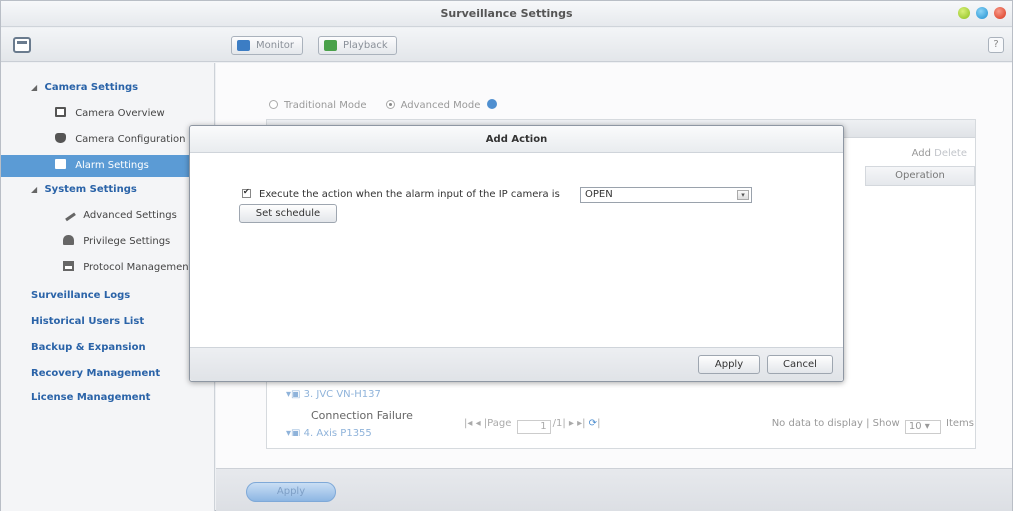 This screenshot has height=511, width=1013. I want to click on dialog-title: Add Action, so click(516, 139).